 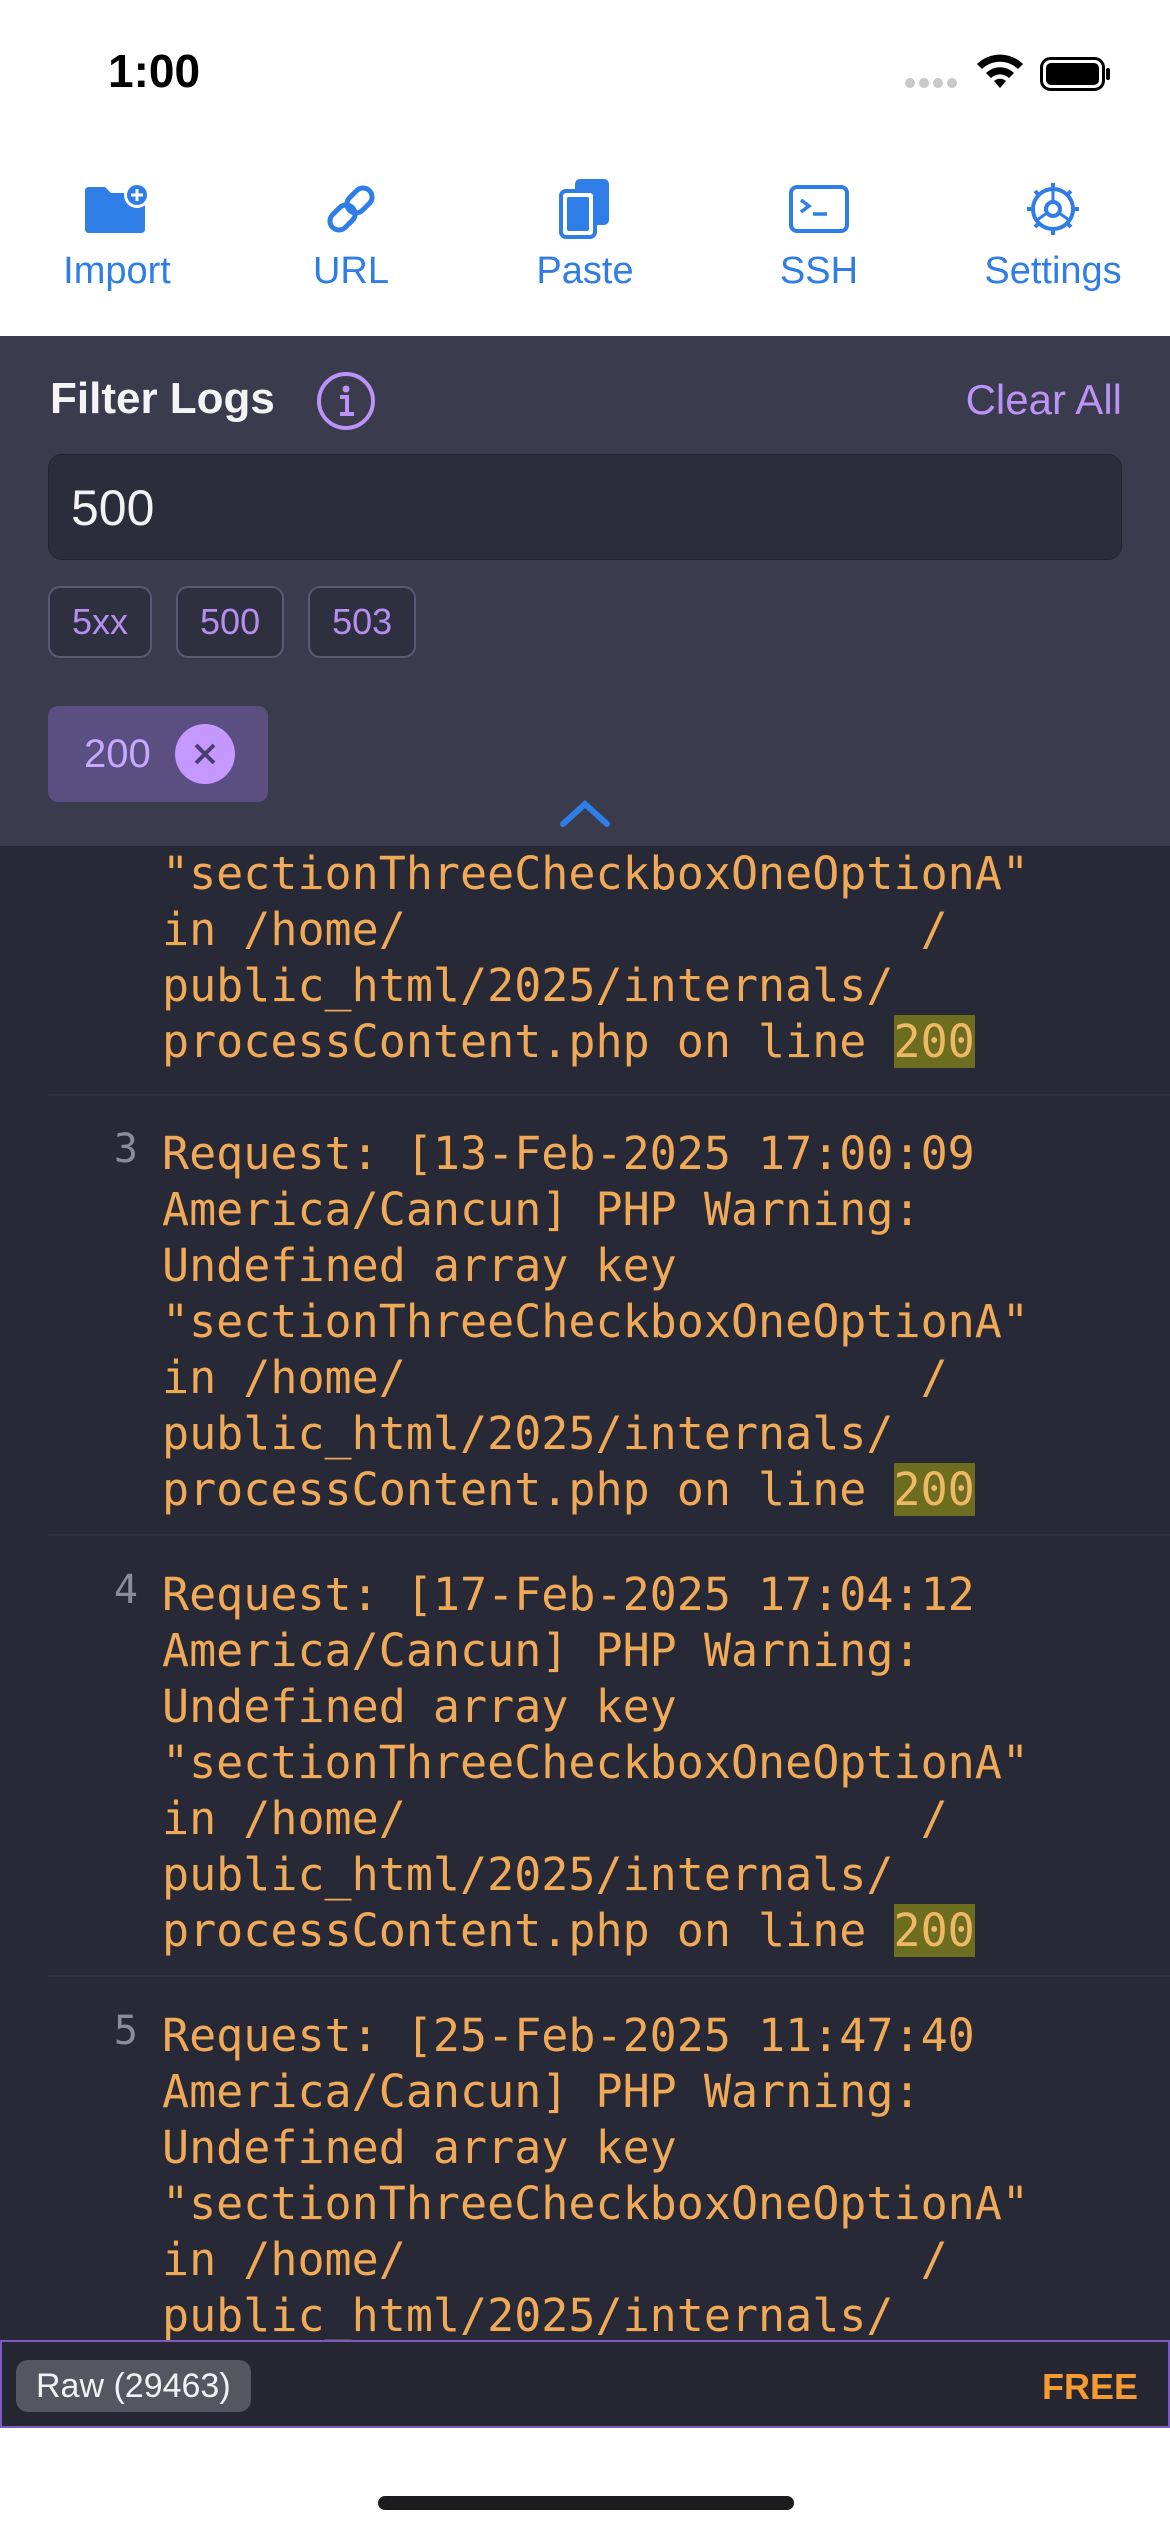 I want to click on home-indicator, so click(x=586, y=2503).